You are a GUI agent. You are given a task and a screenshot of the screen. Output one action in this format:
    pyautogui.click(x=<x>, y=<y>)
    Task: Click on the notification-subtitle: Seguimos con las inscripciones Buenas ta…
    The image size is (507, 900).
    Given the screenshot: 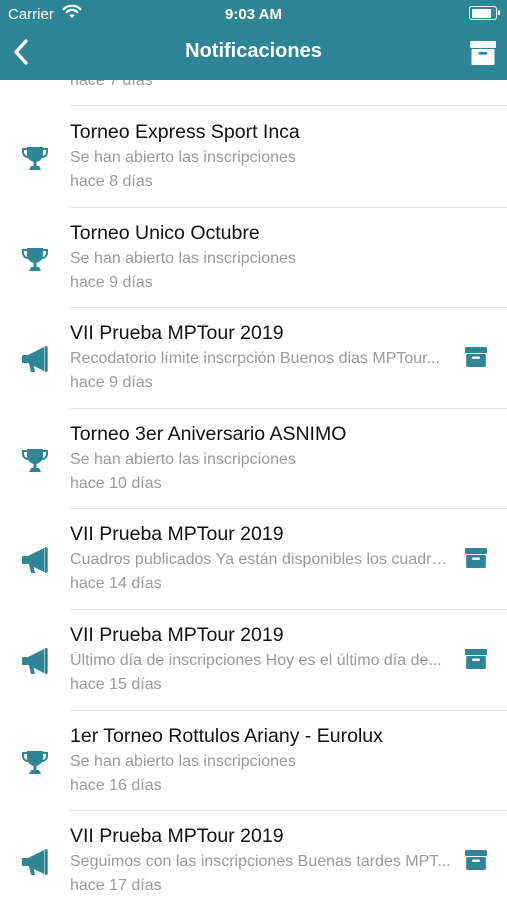 What is the action you would take?
    pyautogui.click(x=260, y=862)
    